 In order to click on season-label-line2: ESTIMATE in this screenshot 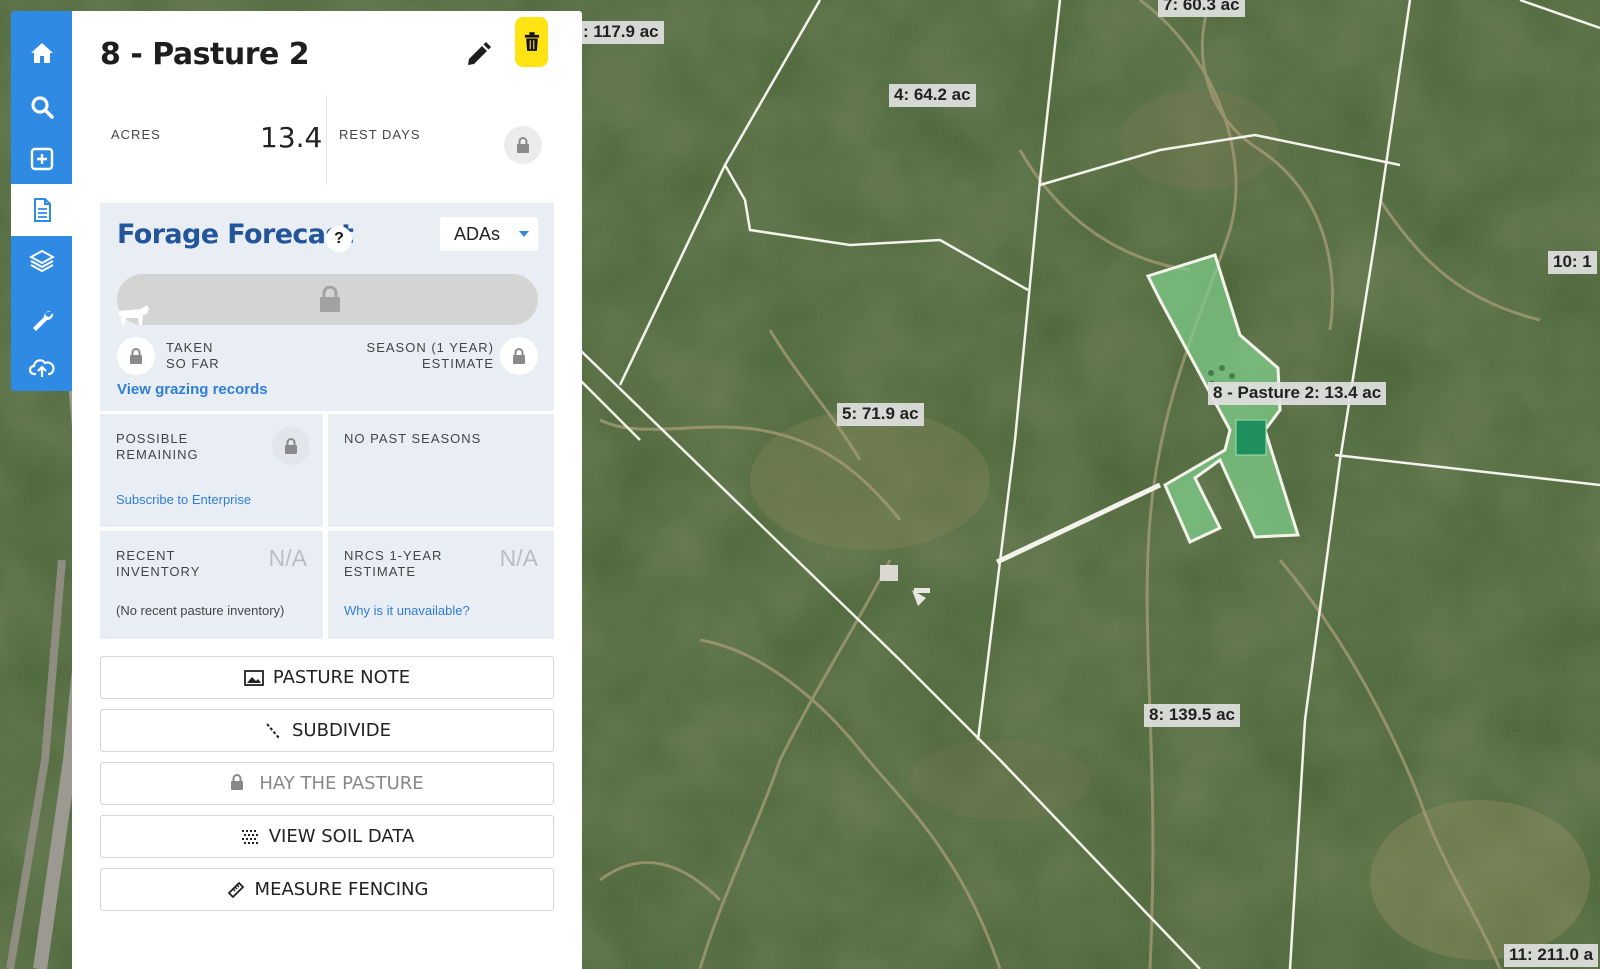, I will do `click(457, 363)`.